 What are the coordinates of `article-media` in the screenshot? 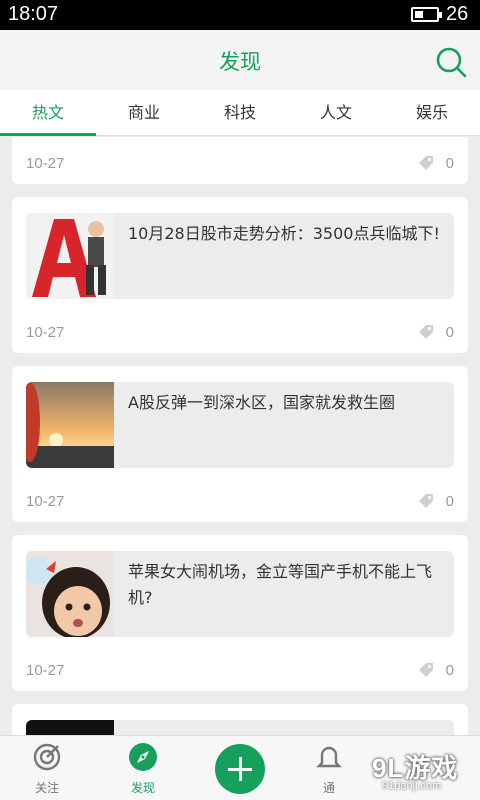 It's located at (240, 727).